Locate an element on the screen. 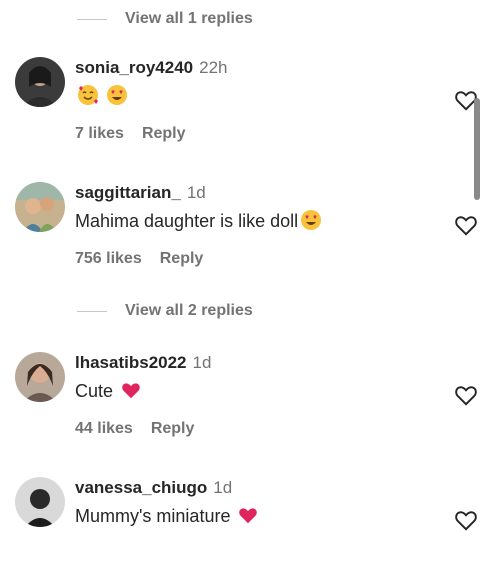 The height and width of the screenshot is (577, 480). comment-username: saggittarian_ is located at coordinates (128, 192).